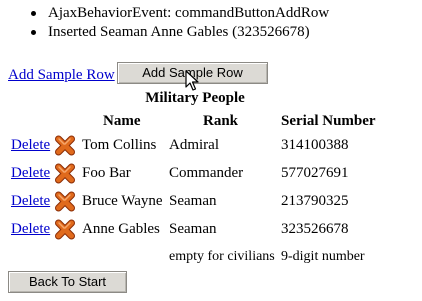  What do you see at coordinates (61, 75) in the screenshot?
I see `add-sample-row-link: Add Sample Row` at bounding box center [61, 75].